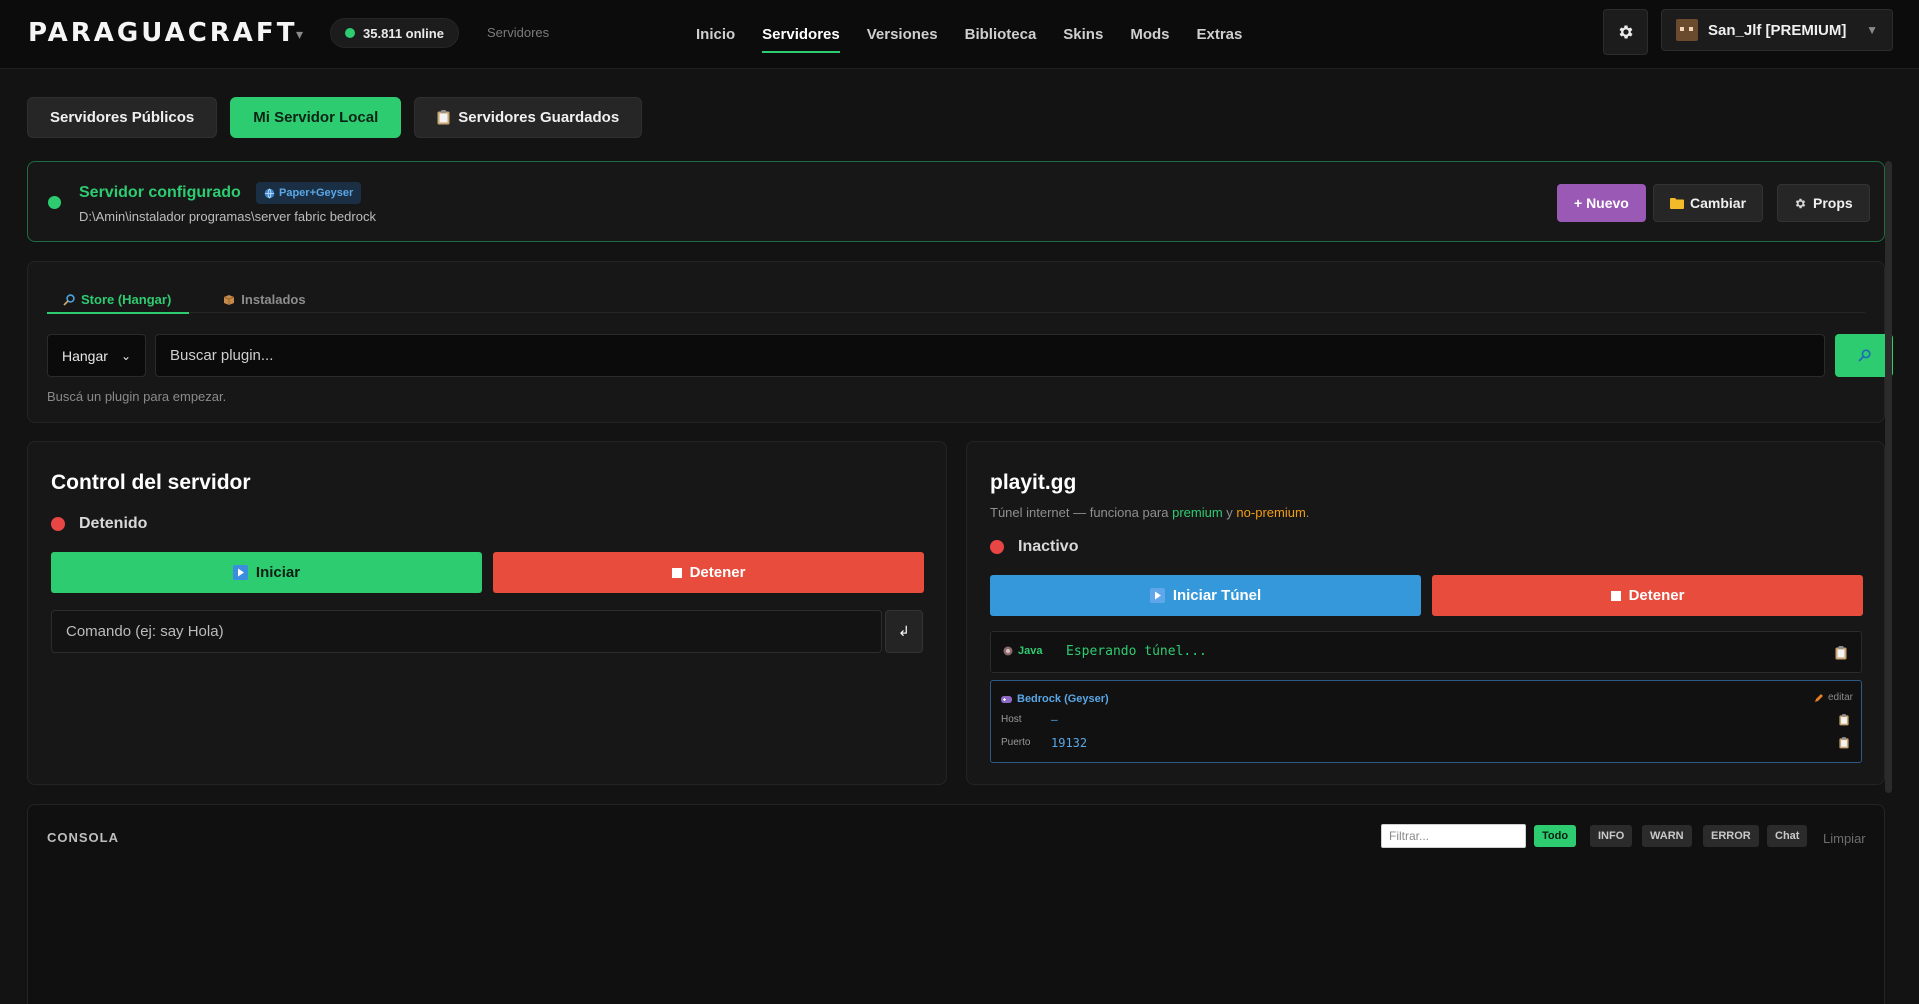 Image resolution: width=1919 pixels, height=1004 pixels. What do you see at coordinates (229, 299) in the screenshot?
I see `package-icon` at bounding box center [229, 299].